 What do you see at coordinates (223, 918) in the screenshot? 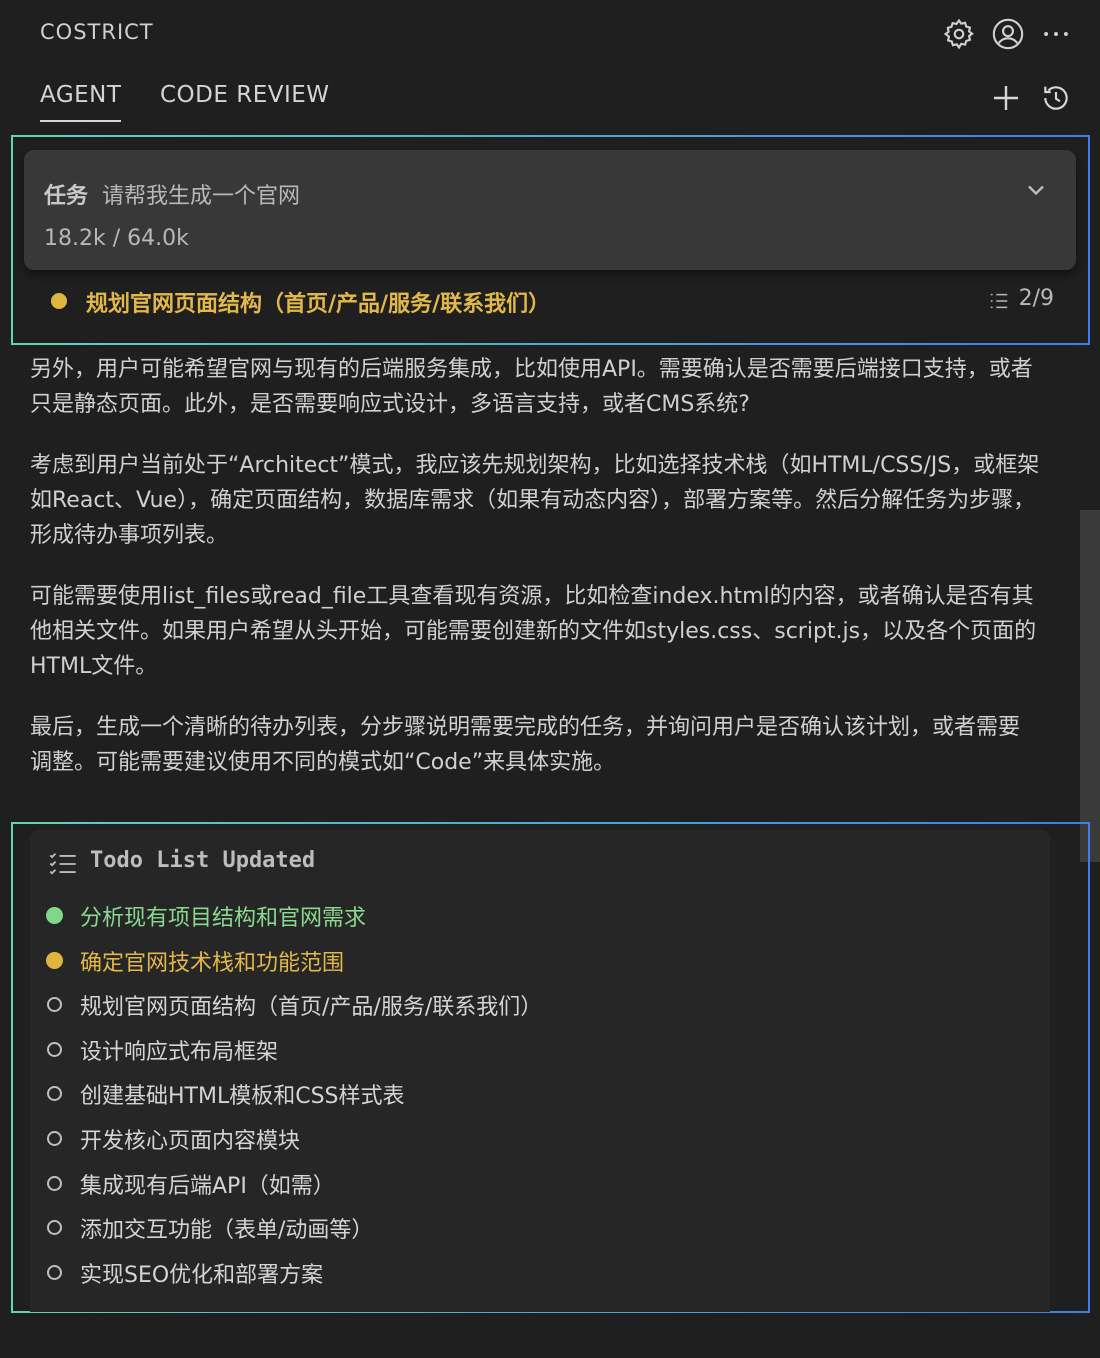
I see `todo-item-text: 分析现有项目结构和官网需求` at bounding box center [223, 918].